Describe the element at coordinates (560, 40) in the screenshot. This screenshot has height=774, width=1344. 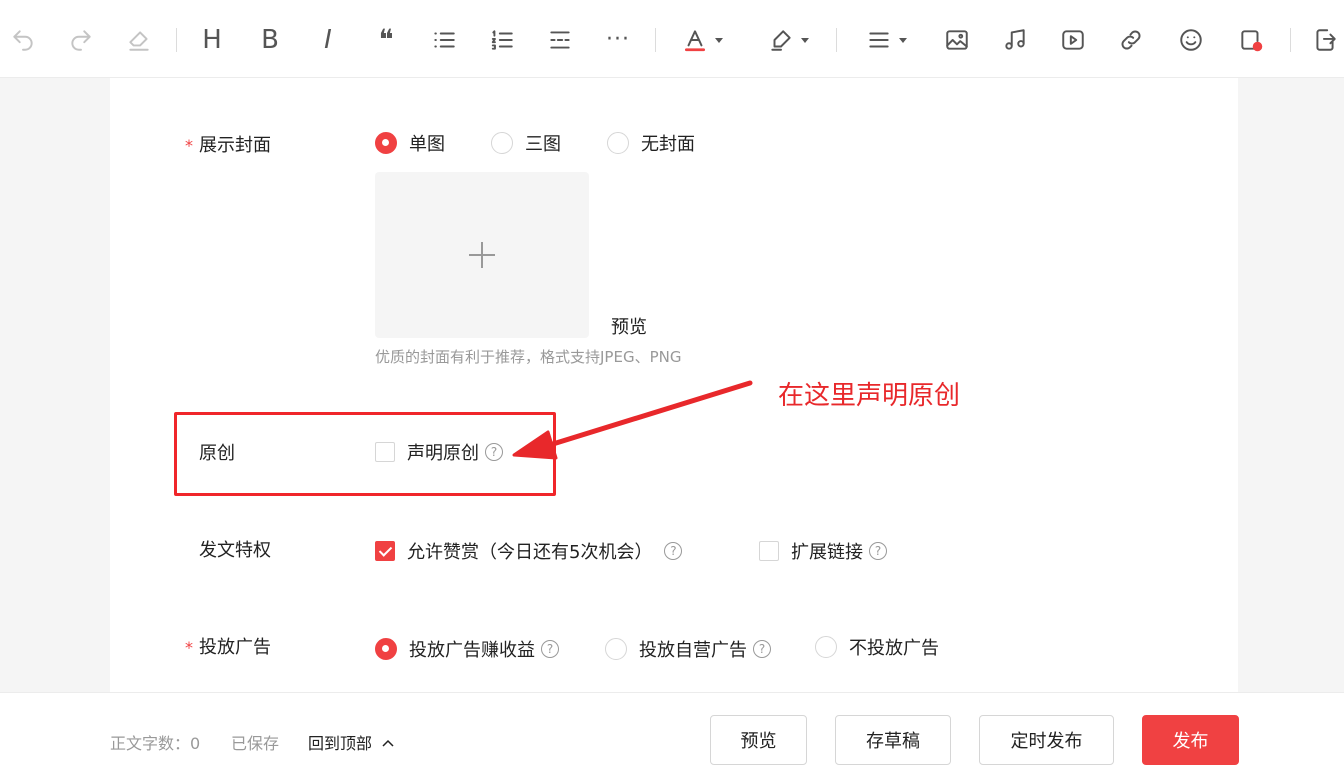
I see `divider-icon` at that location.